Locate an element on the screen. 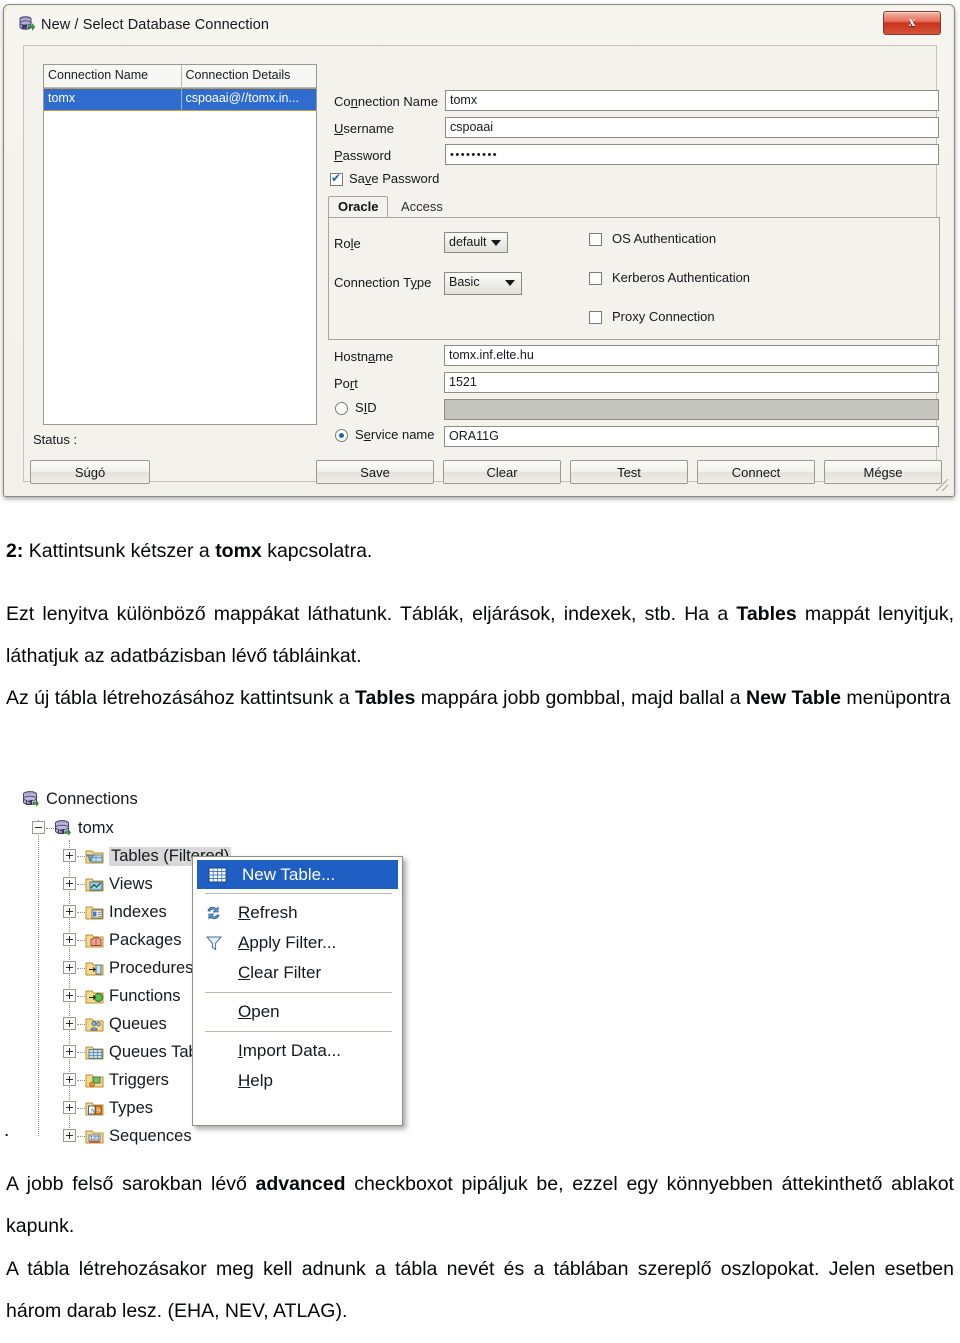  tree-expander-indexes is located at coordinates (69, 911).